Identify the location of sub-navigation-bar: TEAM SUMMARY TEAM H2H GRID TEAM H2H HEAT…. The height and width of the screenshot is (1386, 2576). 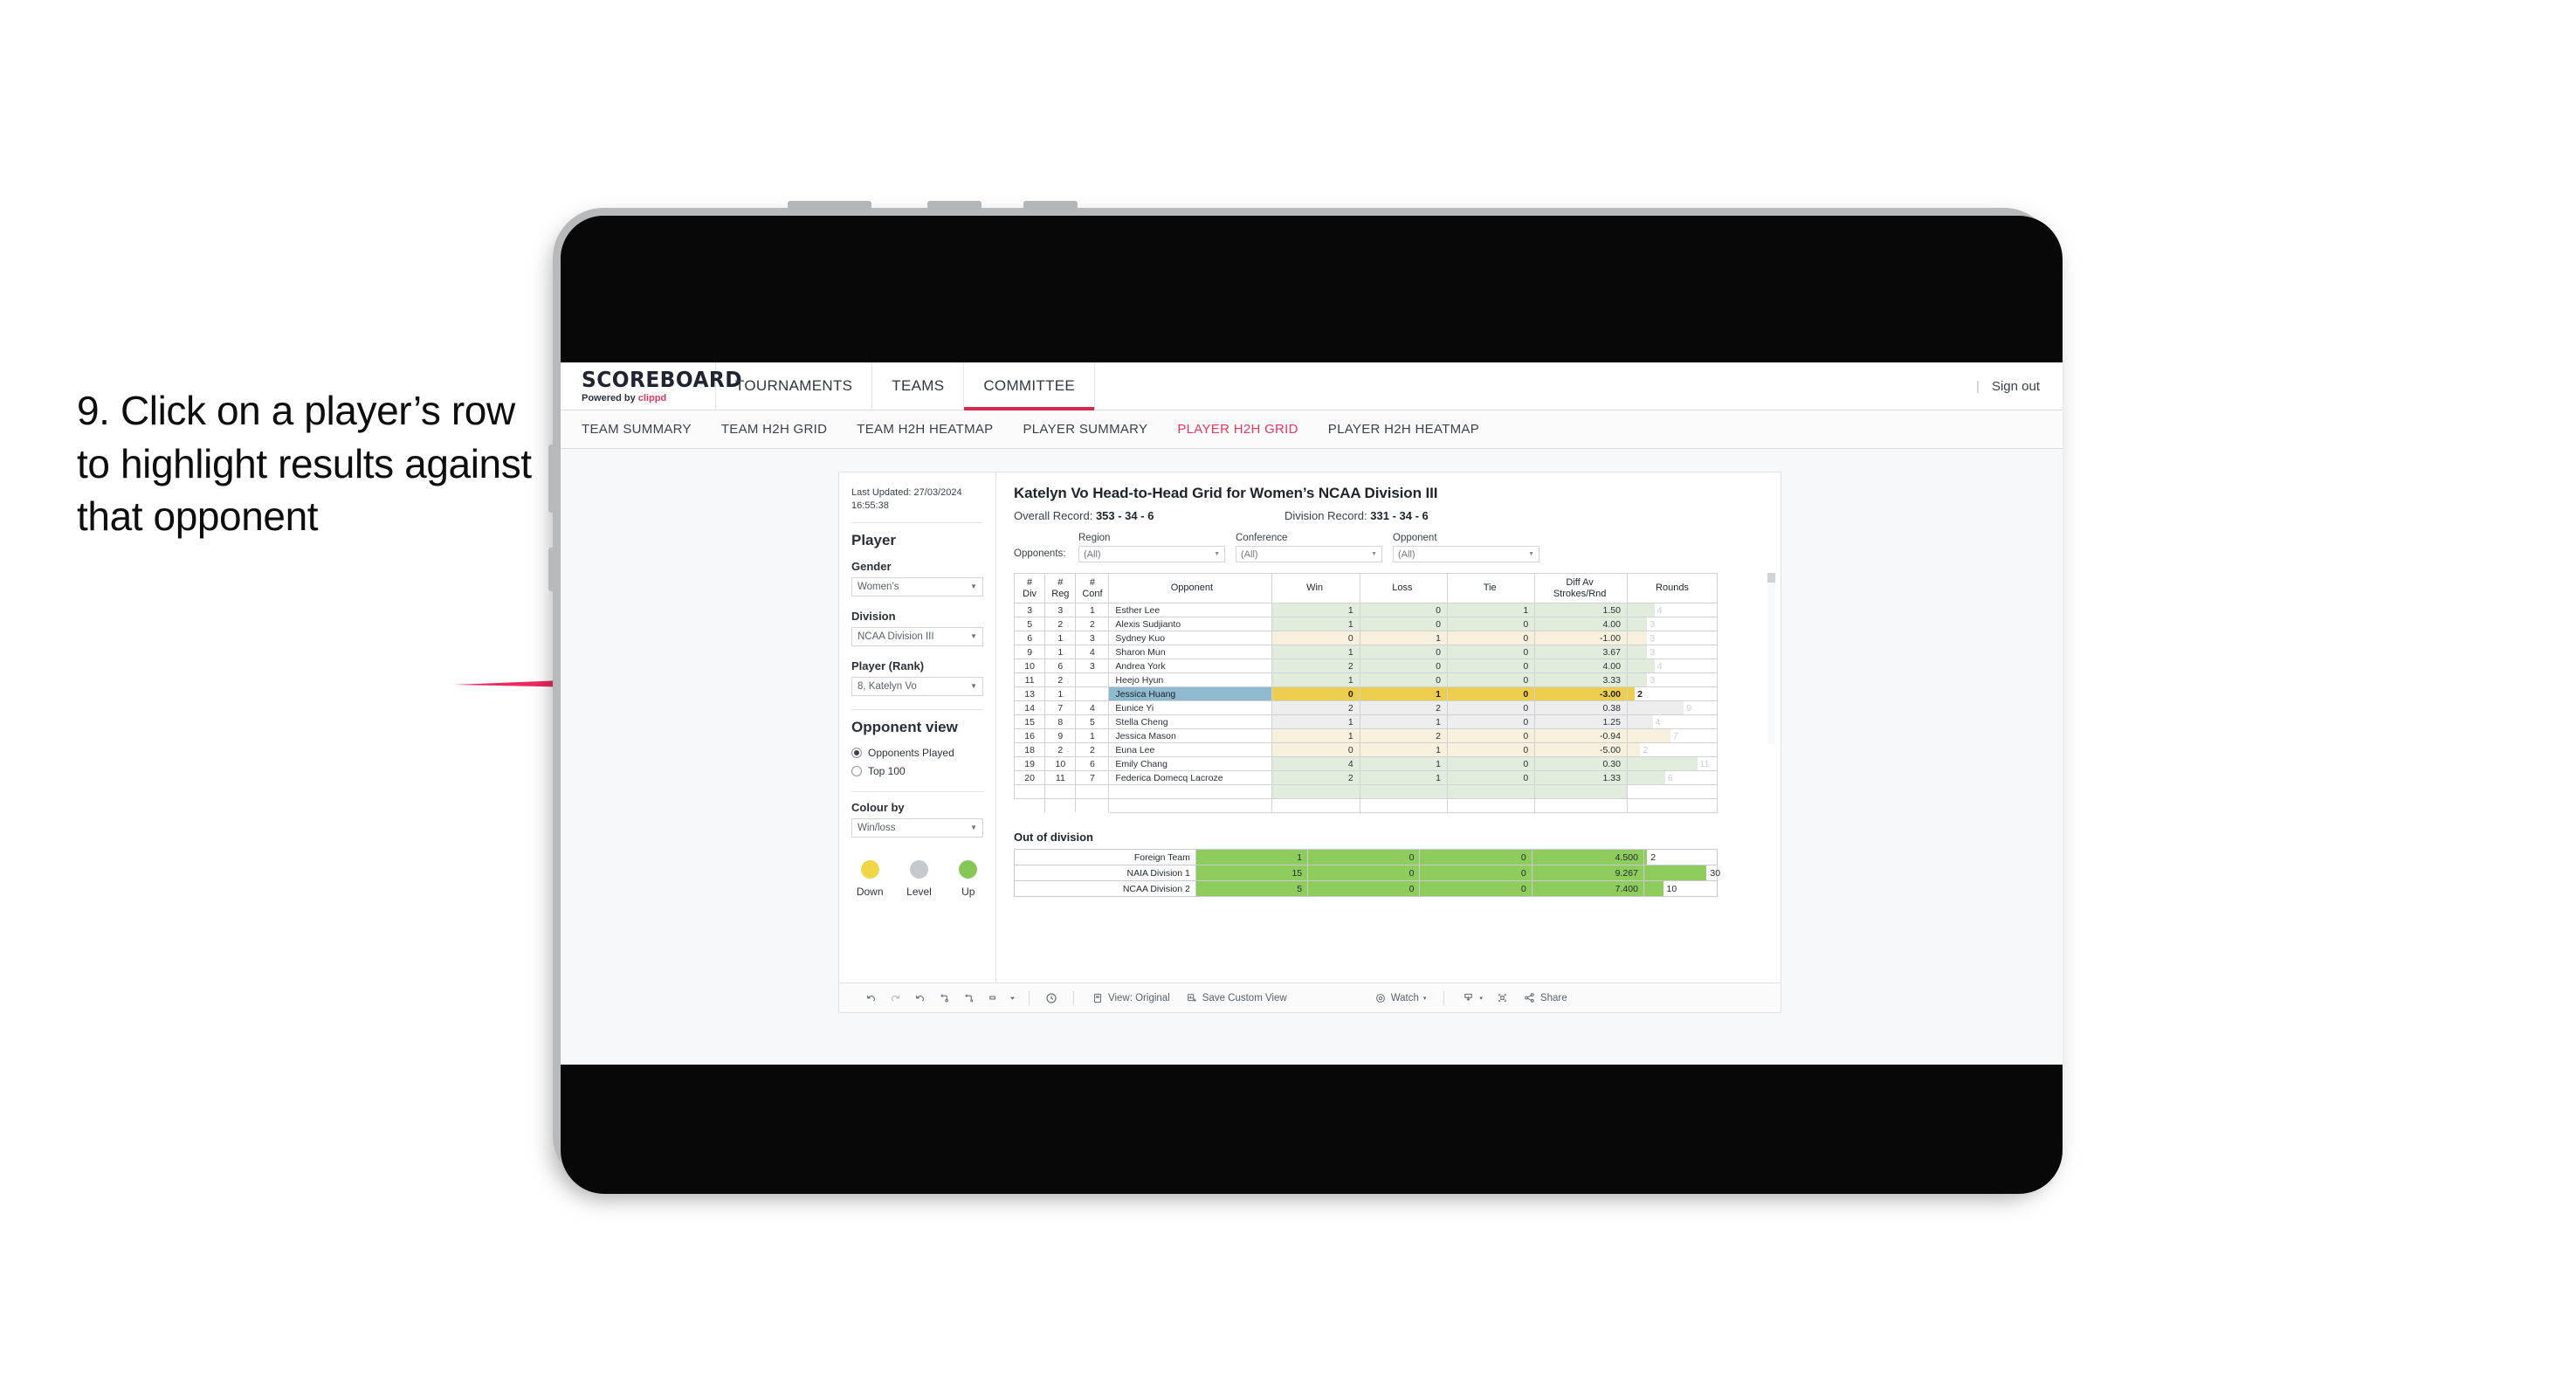
(1312, 429).